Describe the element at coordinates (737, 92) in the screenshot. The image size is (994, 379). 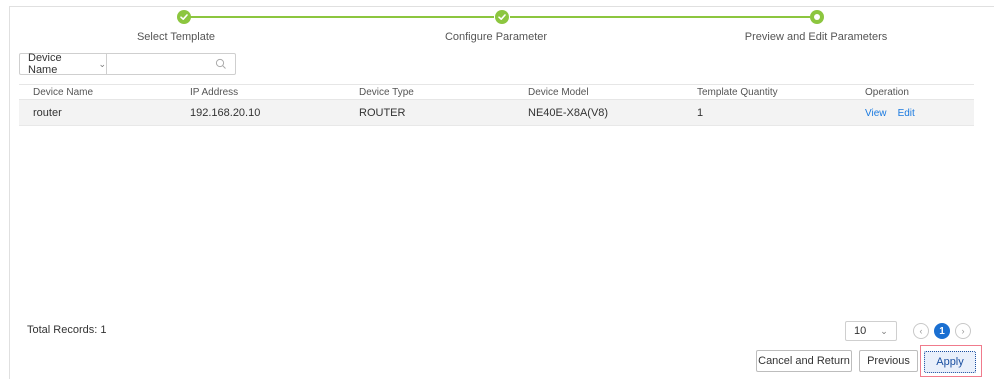
I see `col-template-quantity: Template Quantity` at that location.